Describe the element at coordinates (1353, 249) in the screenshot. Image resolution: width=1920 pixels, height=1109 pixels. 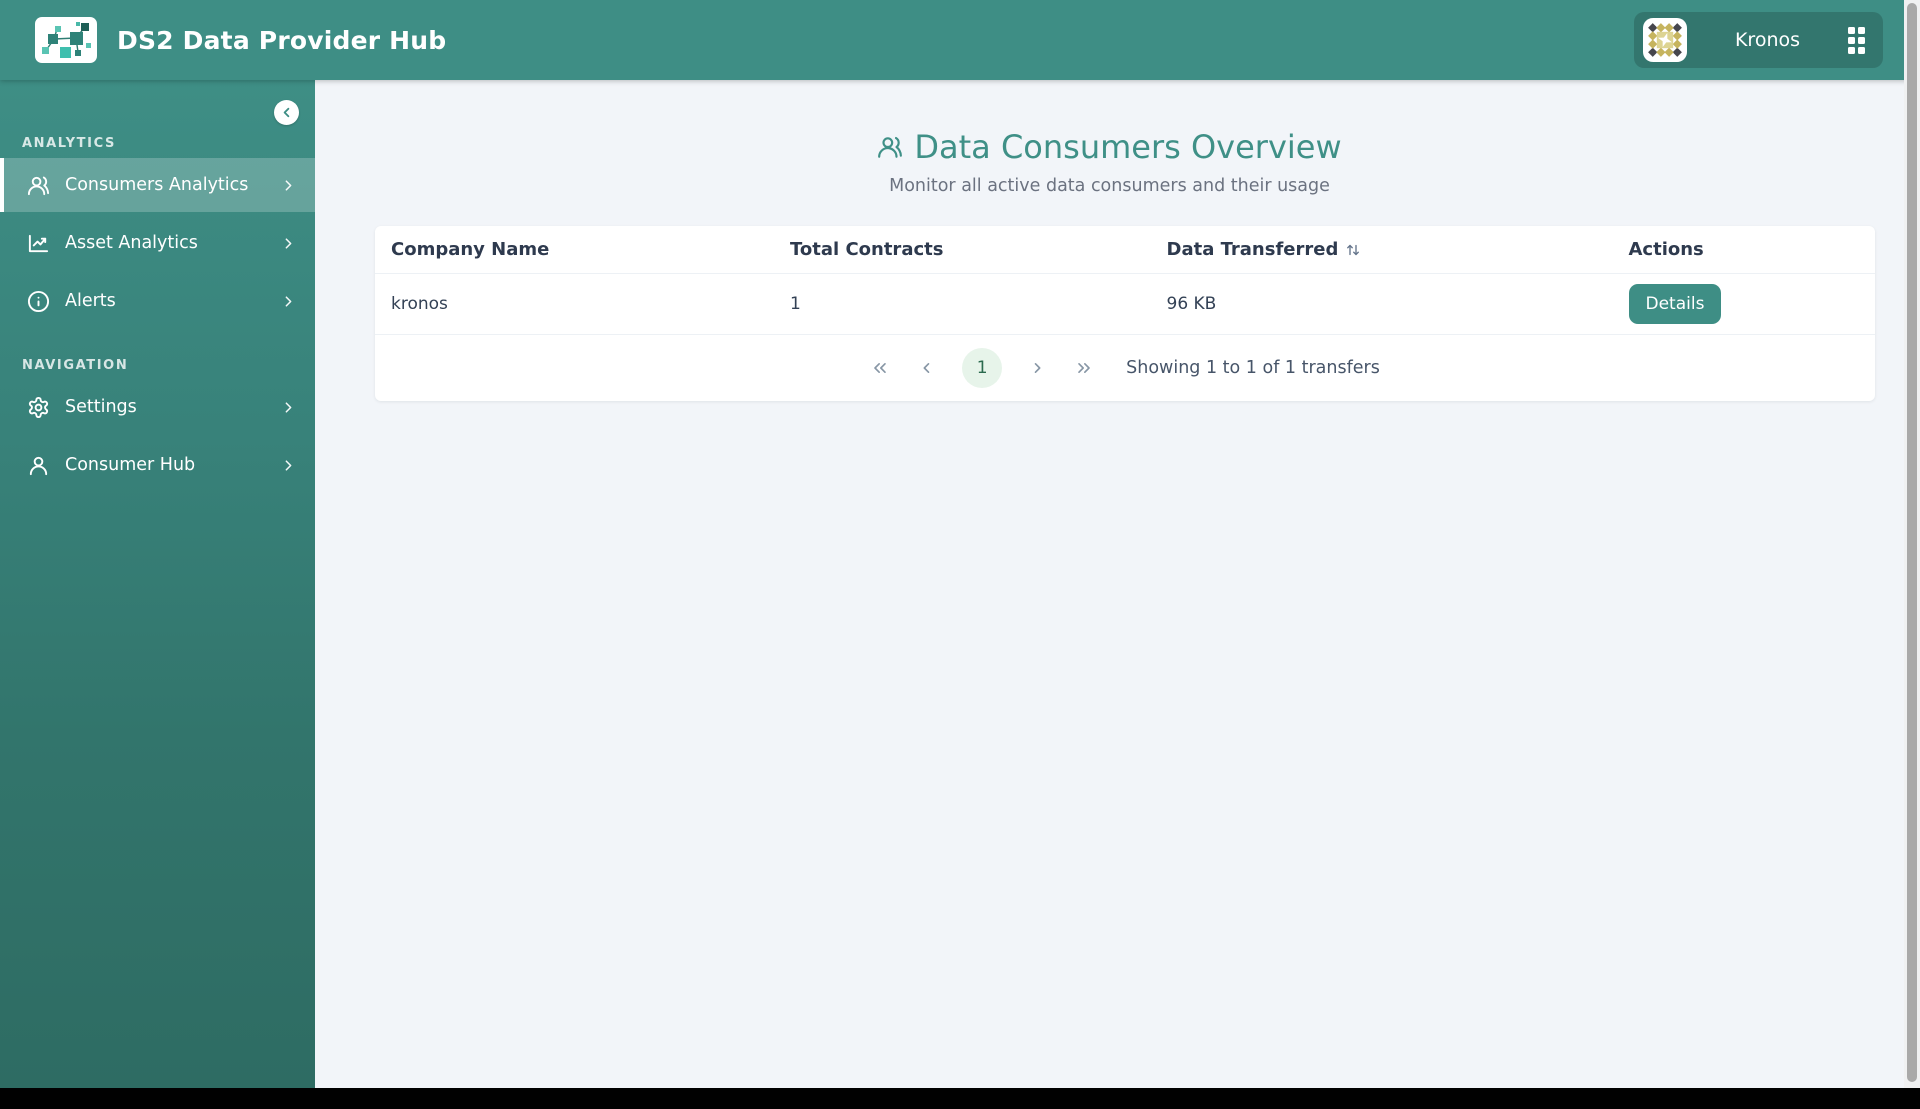
I see `arrows-up-down-icon` at that location.